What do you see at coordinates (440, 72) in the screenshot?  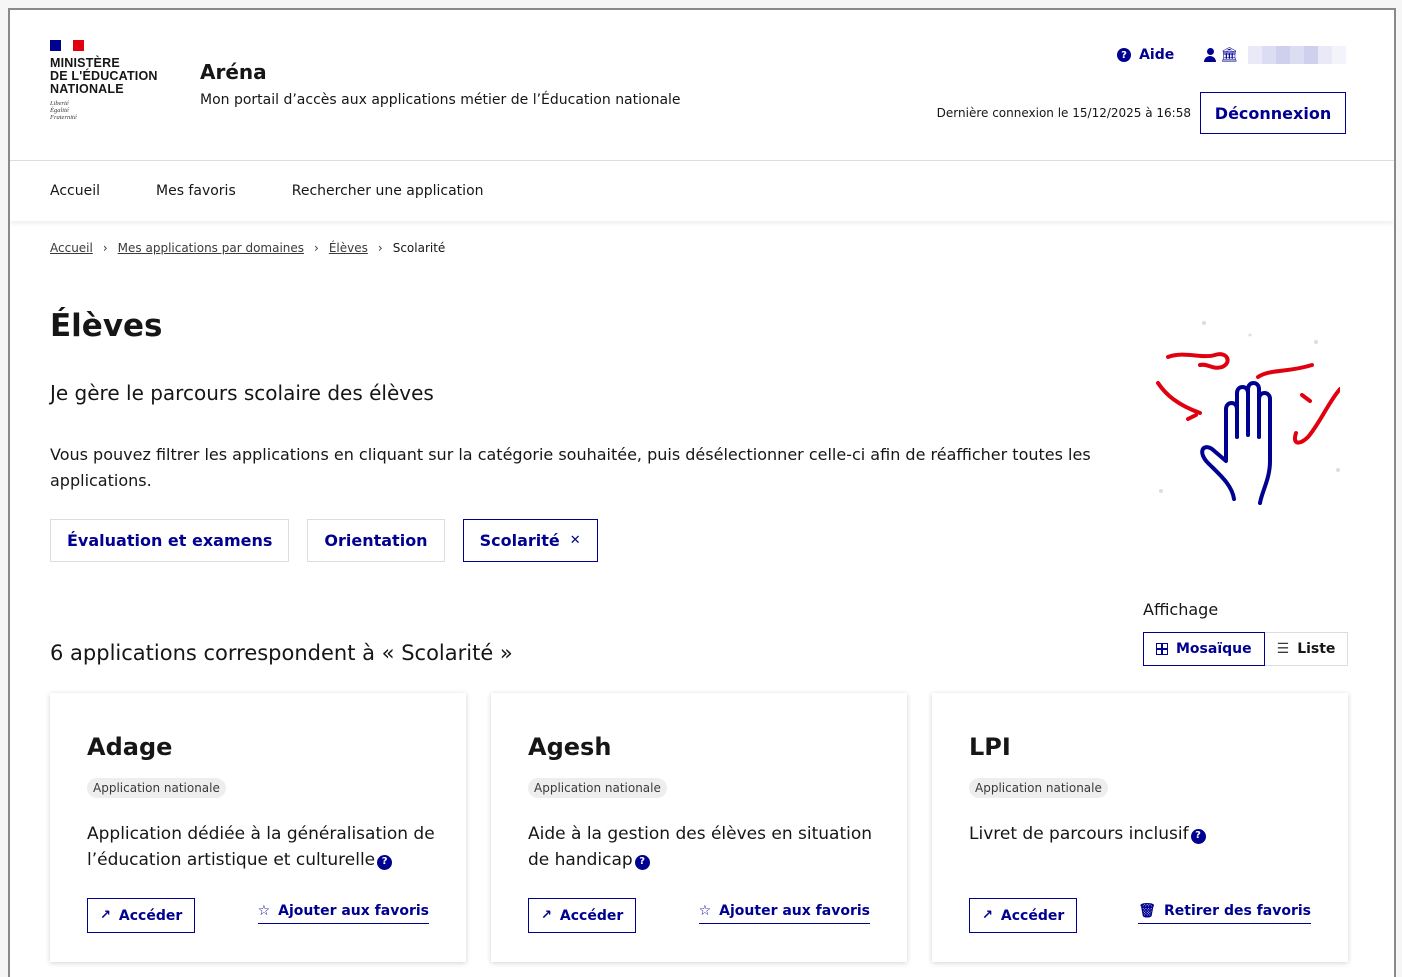 I see `app-name: Aréna` at bounding box center [440, 72].